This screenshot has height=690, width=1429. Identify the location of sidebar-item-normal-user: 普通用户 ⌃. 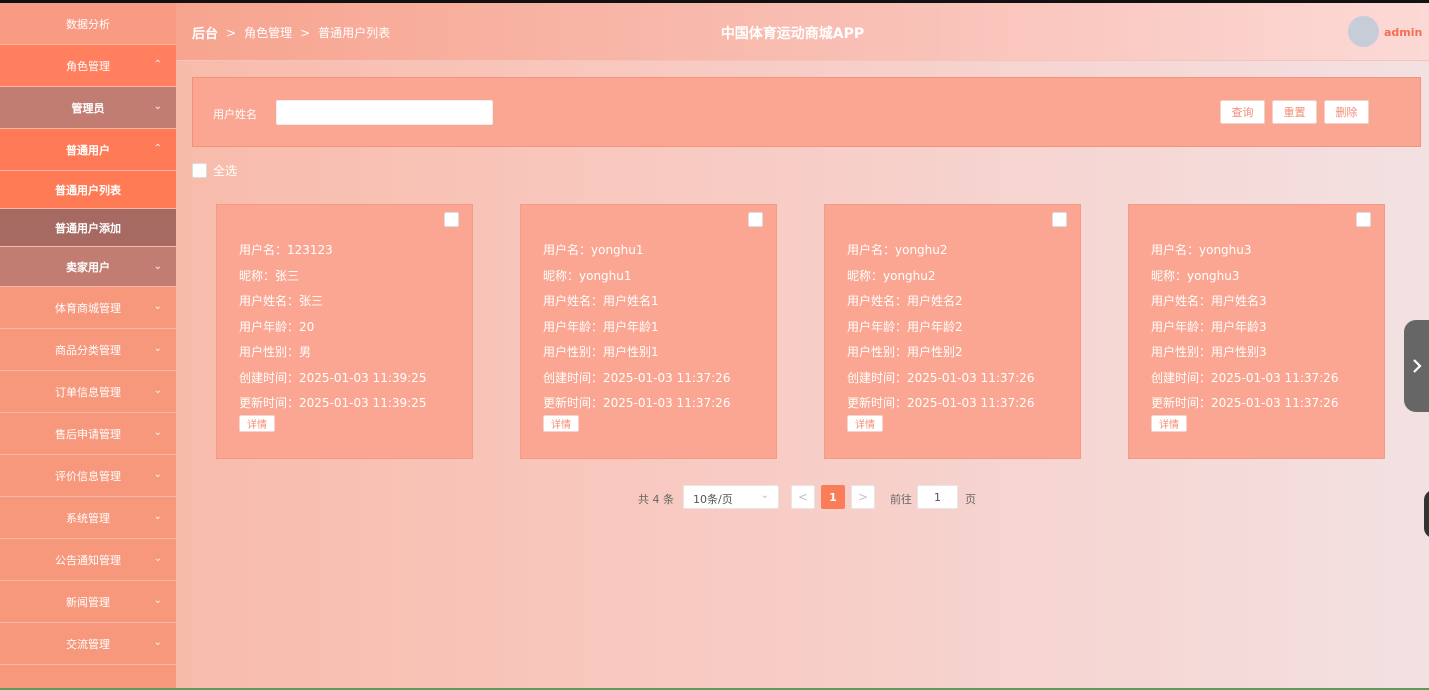
(88, 150).